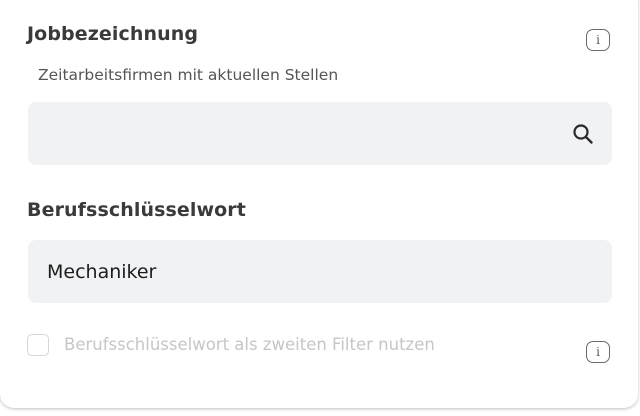 The height and width of the screenshot is (416, 640). What do you see at coordinates (113, 34) in the screenshot?
I see `job-title-label: Jobbezeichnung` at bounding box center [113, 34].